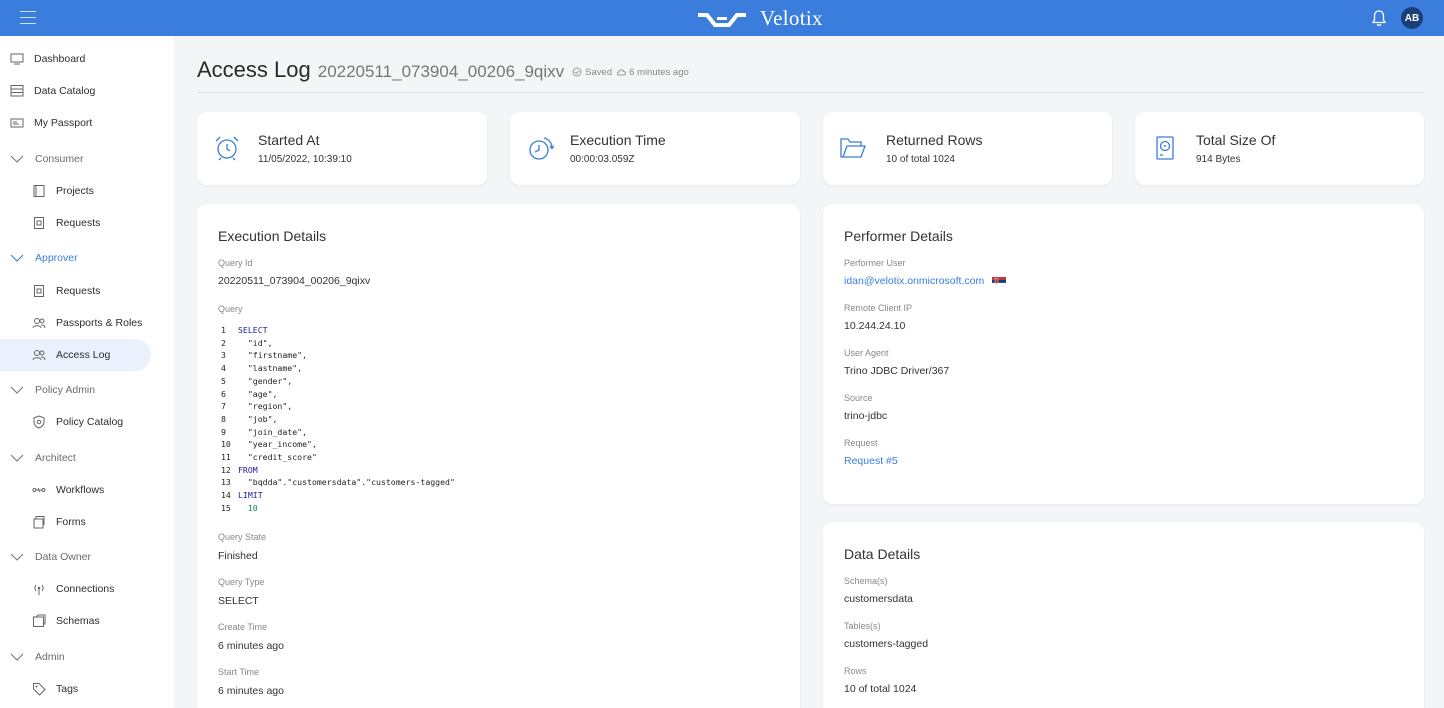  What do you see at coordinates (878, 308) in the screenshot?
I see `field-label: Remote Client IP` at bounding box center [878, 308].